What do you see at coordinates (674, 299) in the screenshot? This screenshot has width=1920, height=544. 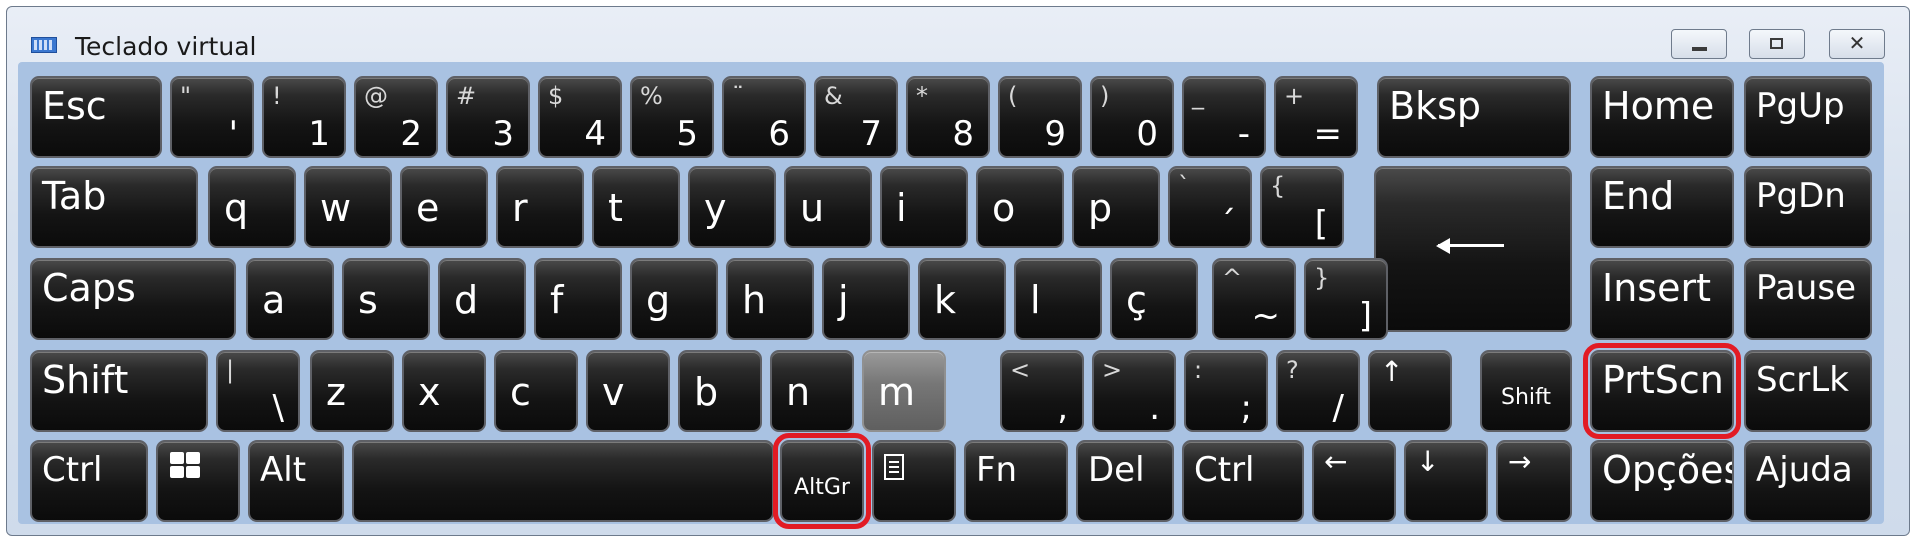 I see `key-g: g` at bounding box center [674, 299].